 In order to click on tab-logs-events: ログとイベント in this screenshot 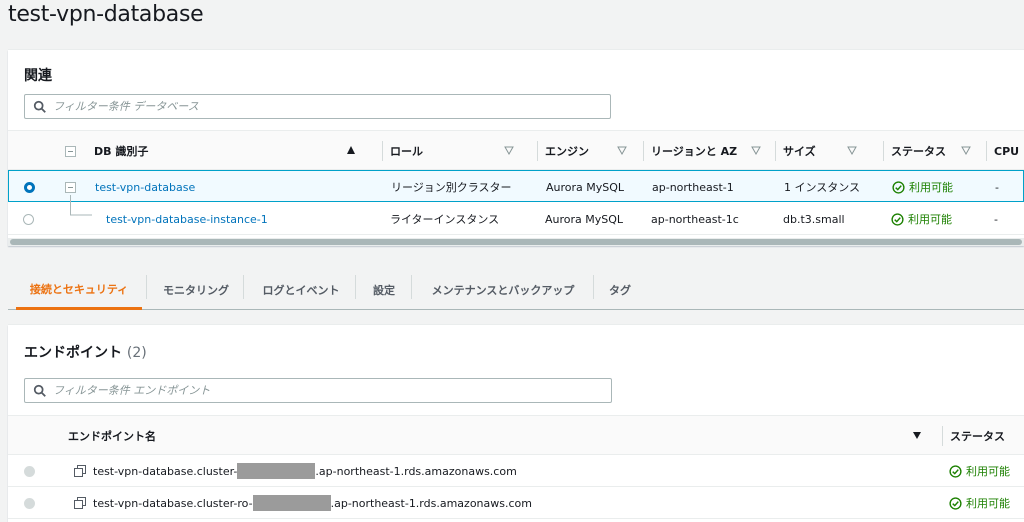, I will do `click(301, 290)`.